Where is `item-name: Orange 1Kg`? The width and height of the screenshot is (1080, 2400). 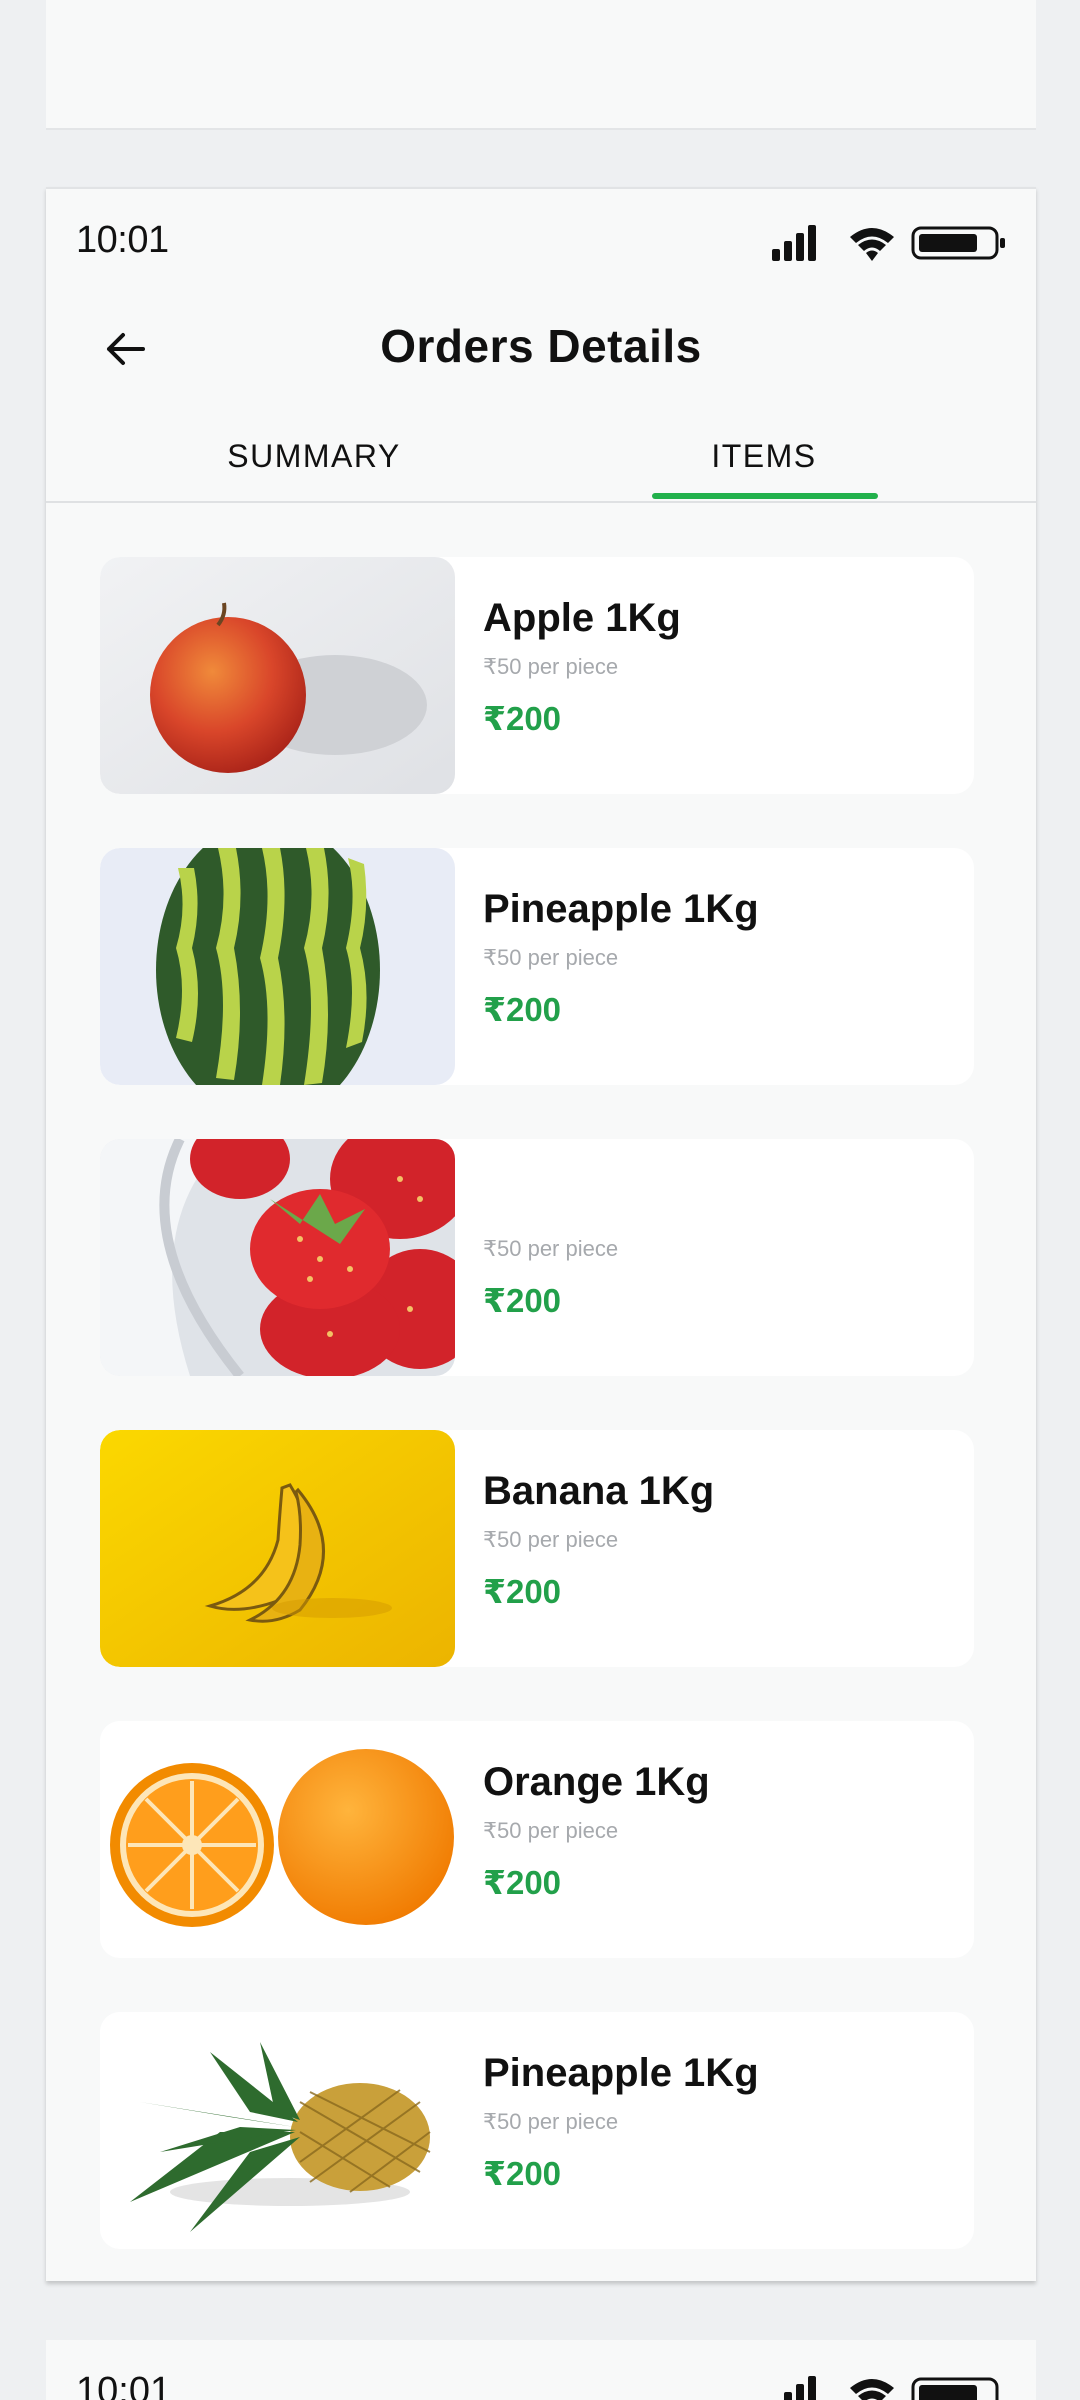
item-name: Orange 1Kg is located at coordinates (596, 1782).